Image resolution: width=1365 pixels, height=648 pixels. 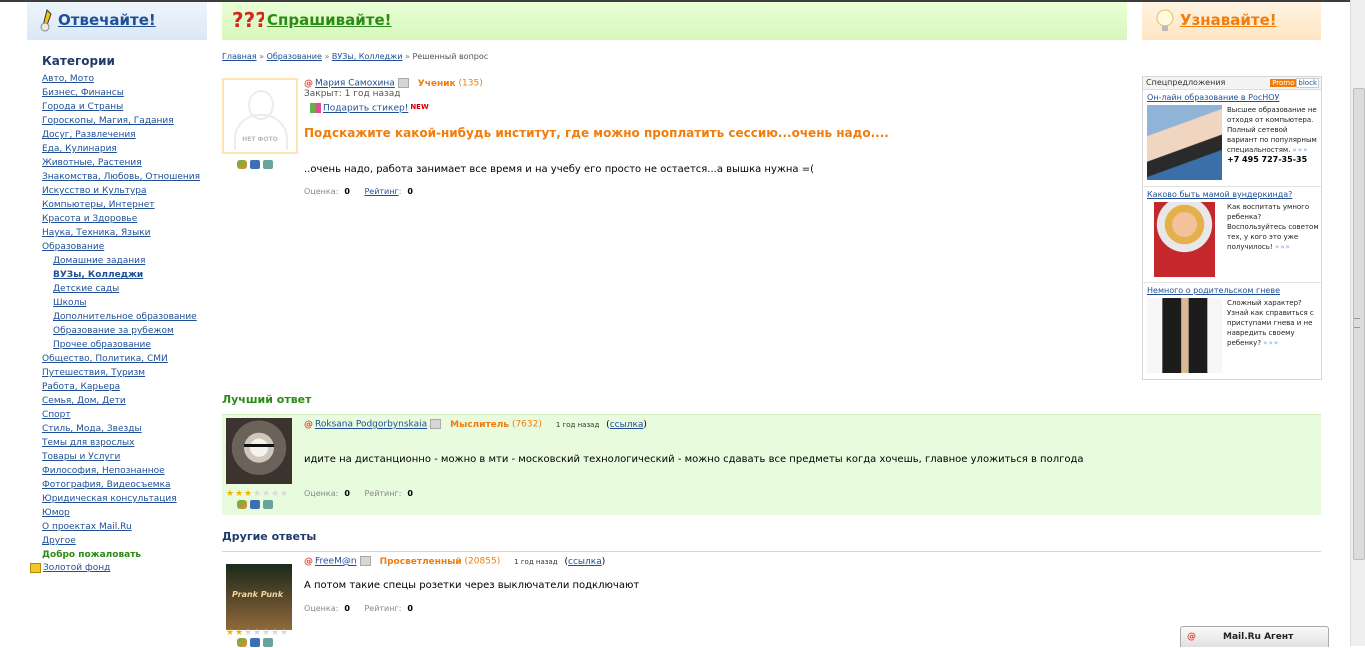 What do you see at coordinates (59, 541) in the screenshot?
I see `sidebar-category-link: Другое` at bounding box center [59, 541].